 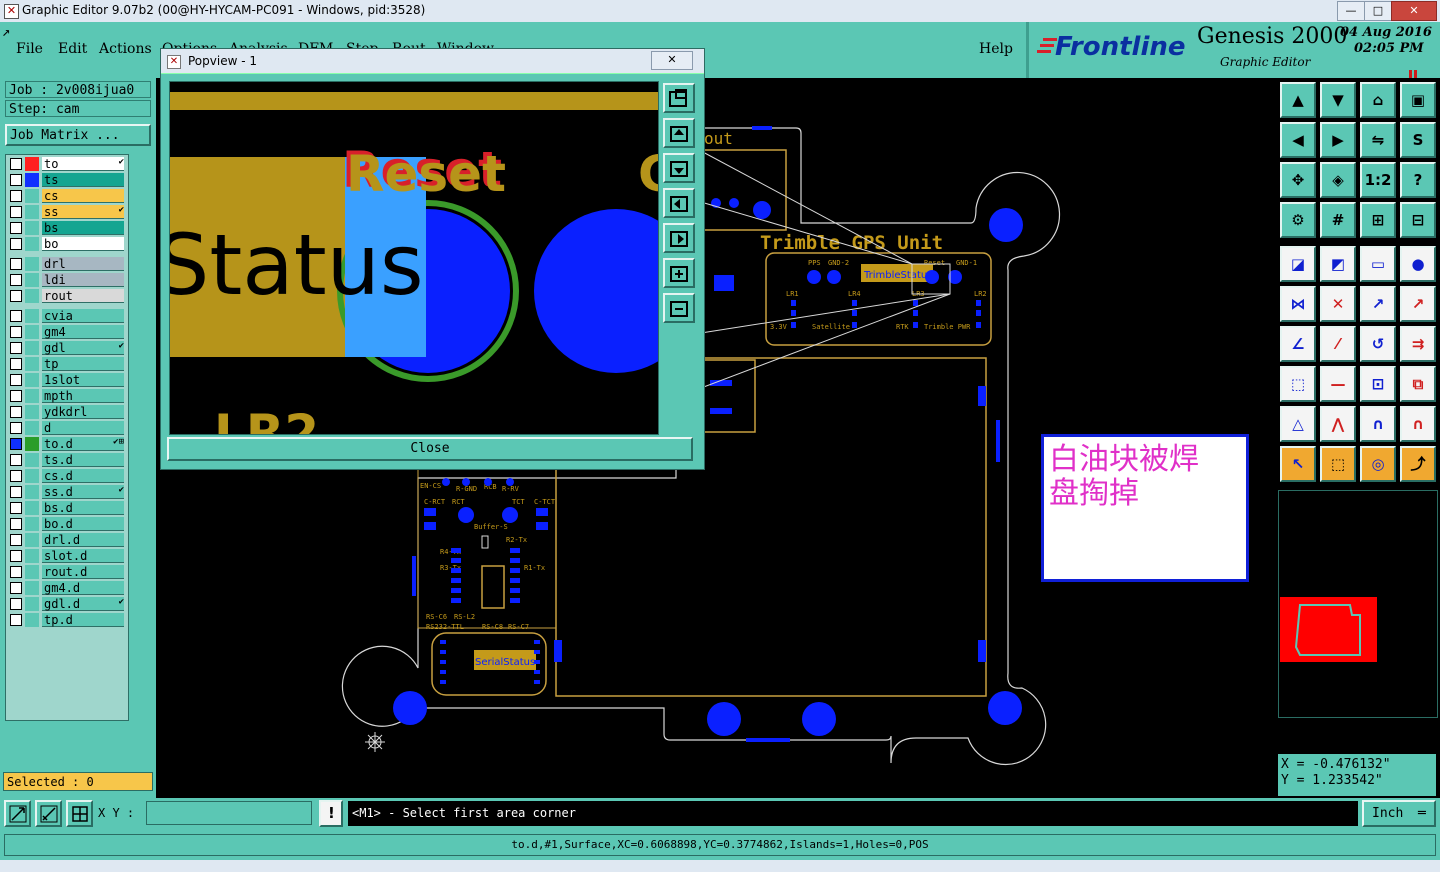 I want to click on layer-name: d, so click(x=83, y=428).